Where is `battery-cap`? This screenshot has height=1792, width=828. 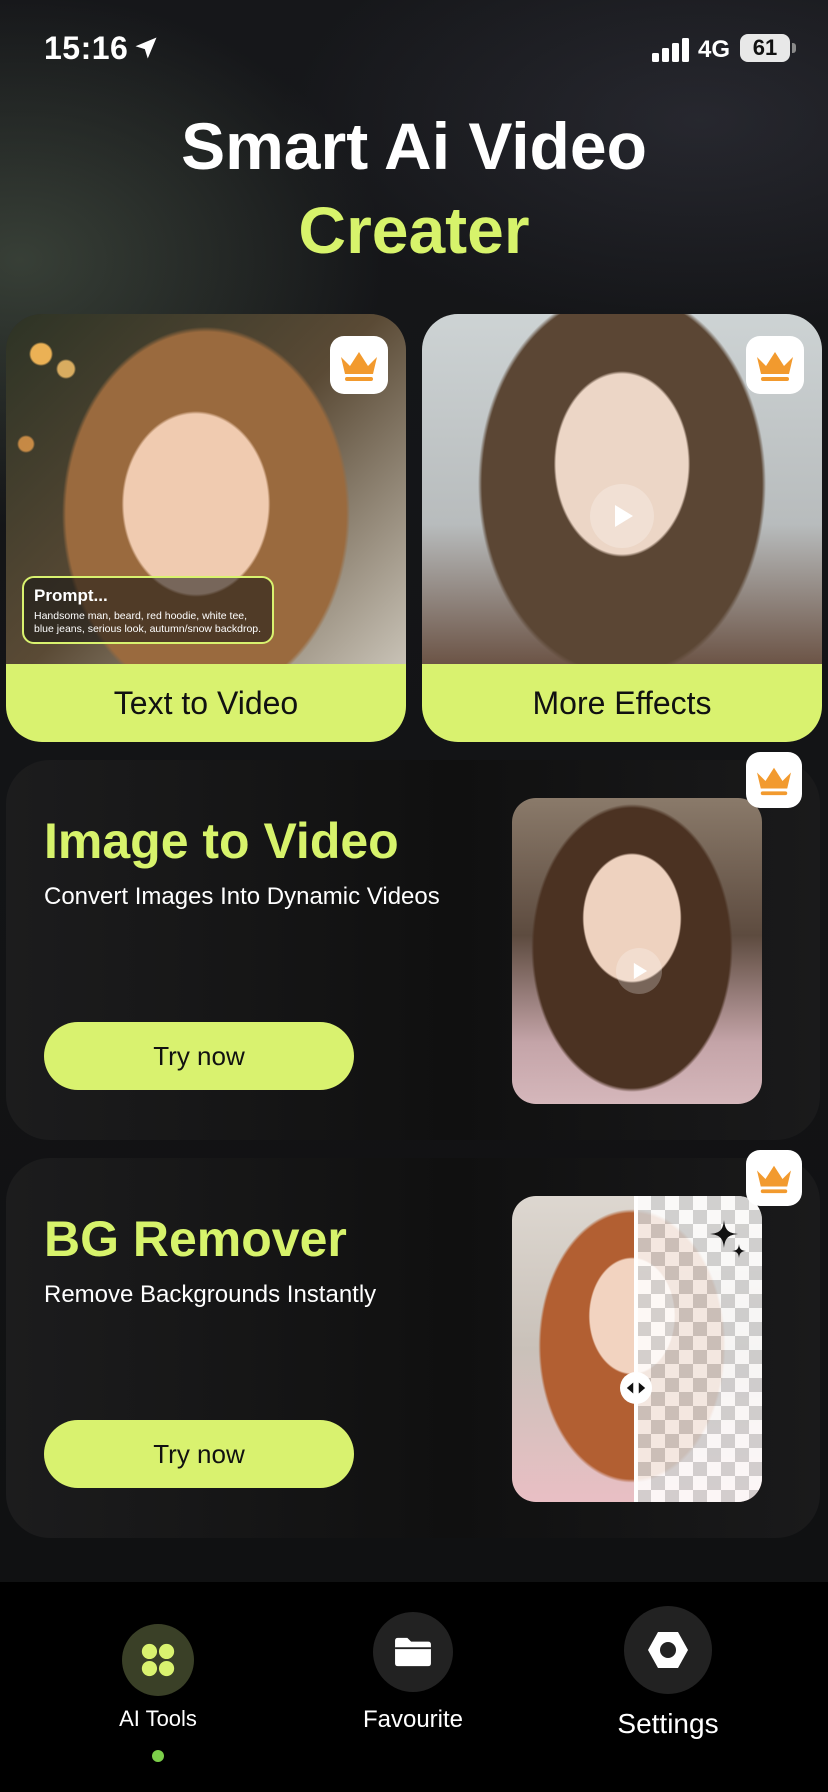 battery-cap is located at coordinates (794, 48).